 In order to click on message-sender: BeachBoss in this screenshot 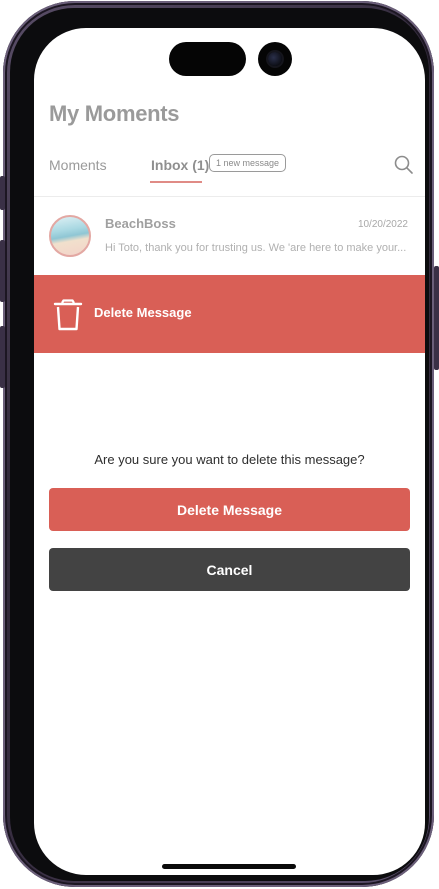, I will do `click(140, 223)`.